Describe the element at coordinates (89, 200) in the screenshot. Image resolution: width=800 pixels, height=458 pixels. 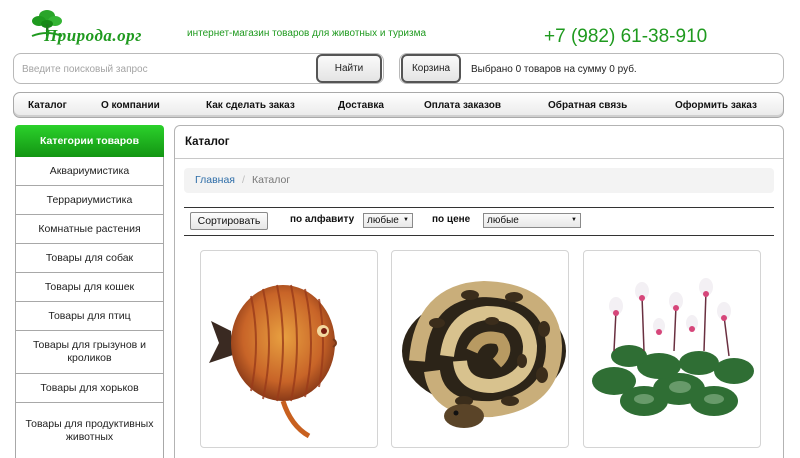
I see `sidebar-item-terraristics: Террариумистика` at that location.